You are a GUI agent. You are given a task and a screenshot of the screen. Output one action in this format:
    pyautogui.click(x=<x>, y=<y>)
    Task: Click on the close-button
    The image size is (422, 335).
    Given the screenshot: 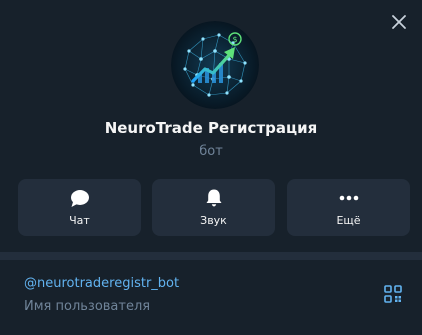 What is the action you would take?
    pyautogui.click(x=399, y=22)
    